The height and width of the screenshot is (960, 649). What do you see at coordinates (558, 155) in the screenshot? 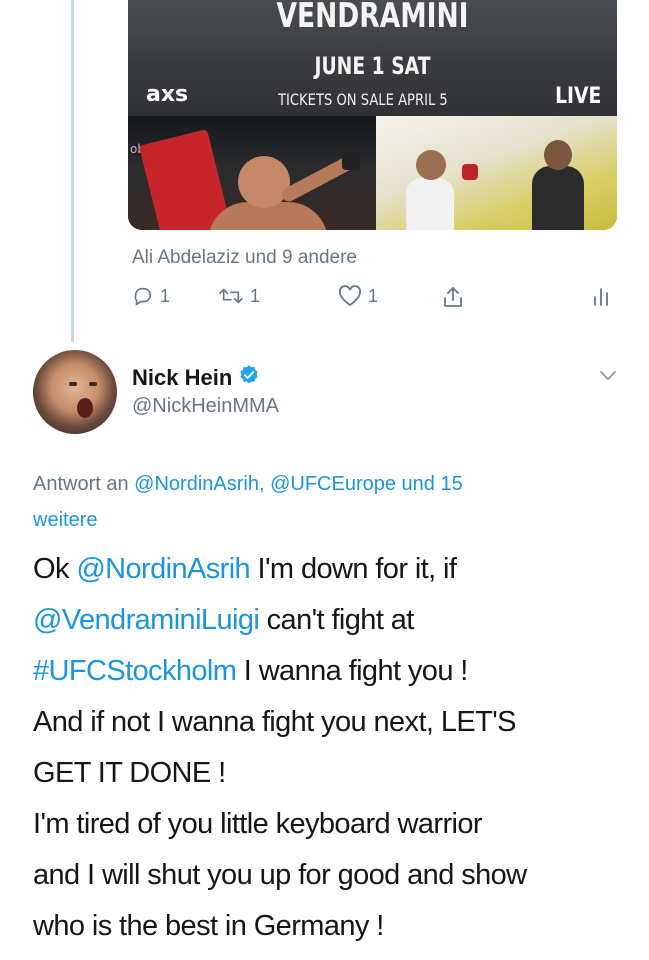
I see `fighter2-head` at bounding box center [558, 155].